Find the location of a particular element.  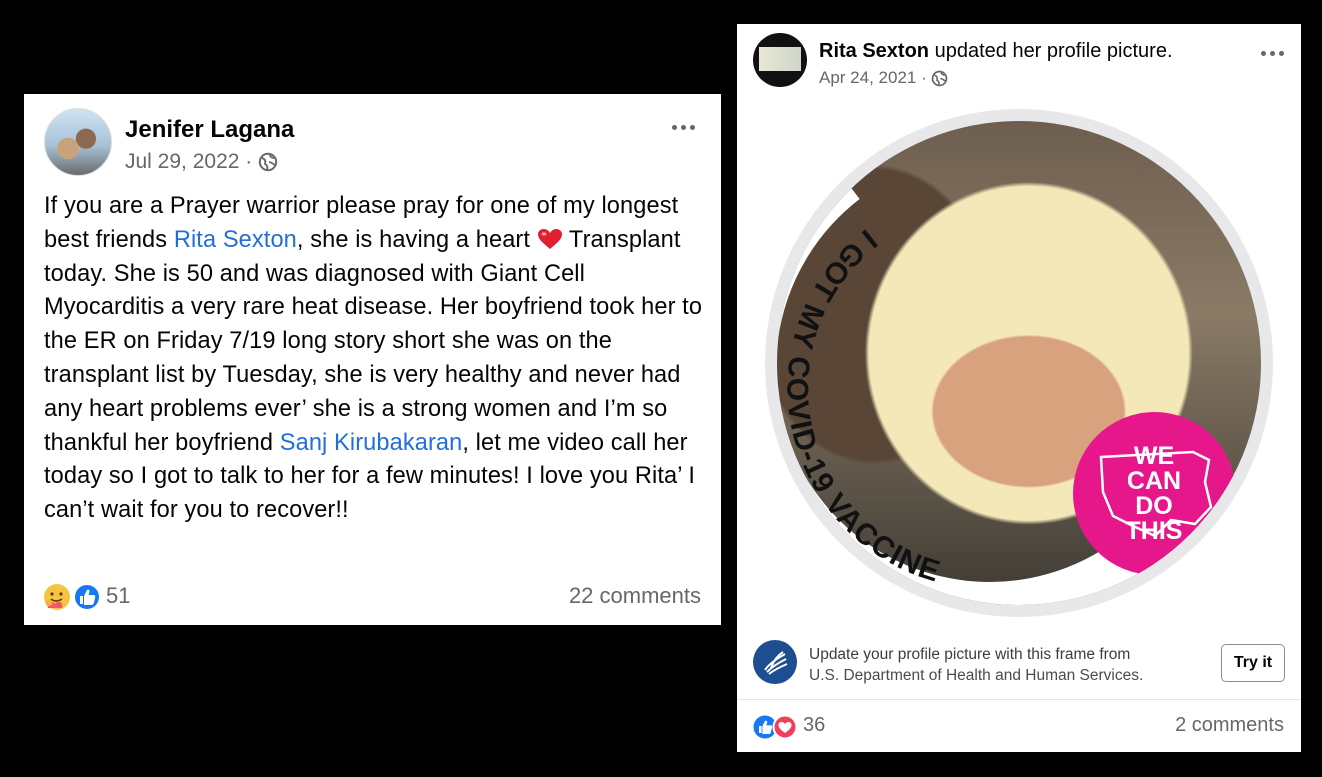

reaction-count: 51 is located at coordinates (118, 596).